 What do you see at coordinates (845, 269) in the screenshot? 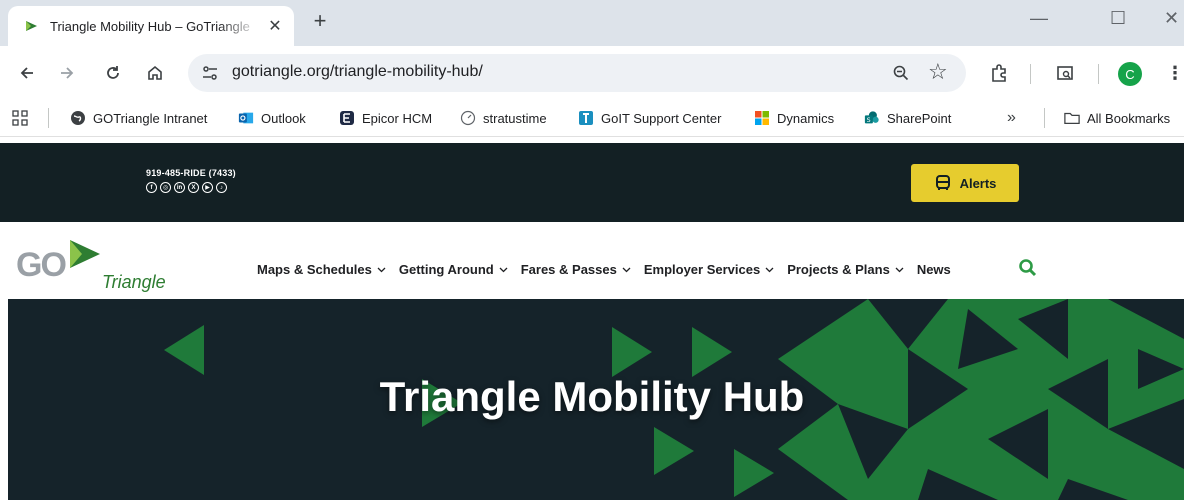
I see `nav-projects-plans: Projects & Plans` at bounding box center [845, 269].